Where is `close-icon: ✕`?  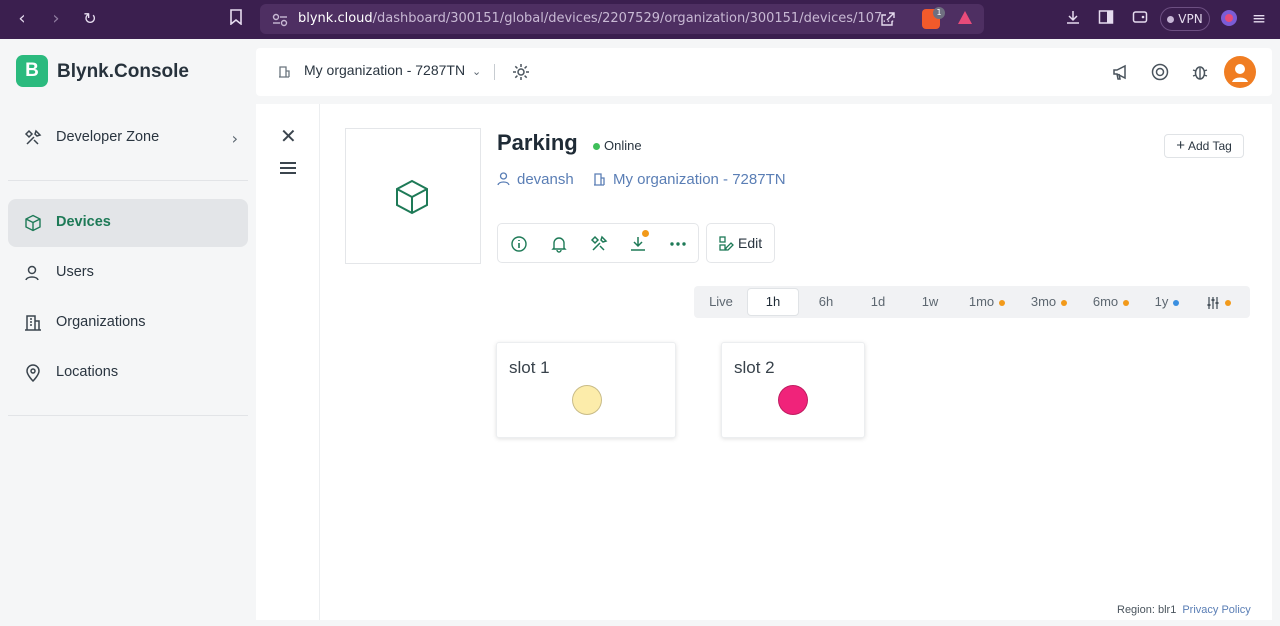 close-icon: ✕ is located at coordinates (288, 136).